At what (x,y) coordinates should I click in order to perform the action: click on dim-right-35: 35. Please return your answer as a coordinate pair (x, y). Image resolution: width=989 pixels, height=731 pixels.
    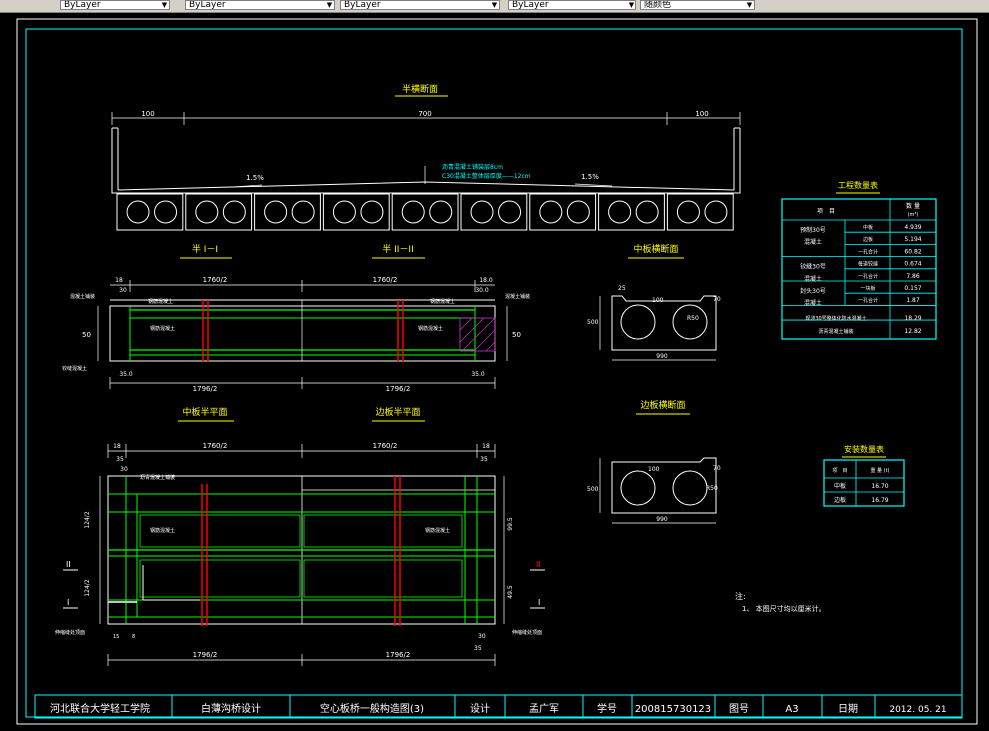
    Looking at the image, I should click on (484, 459).